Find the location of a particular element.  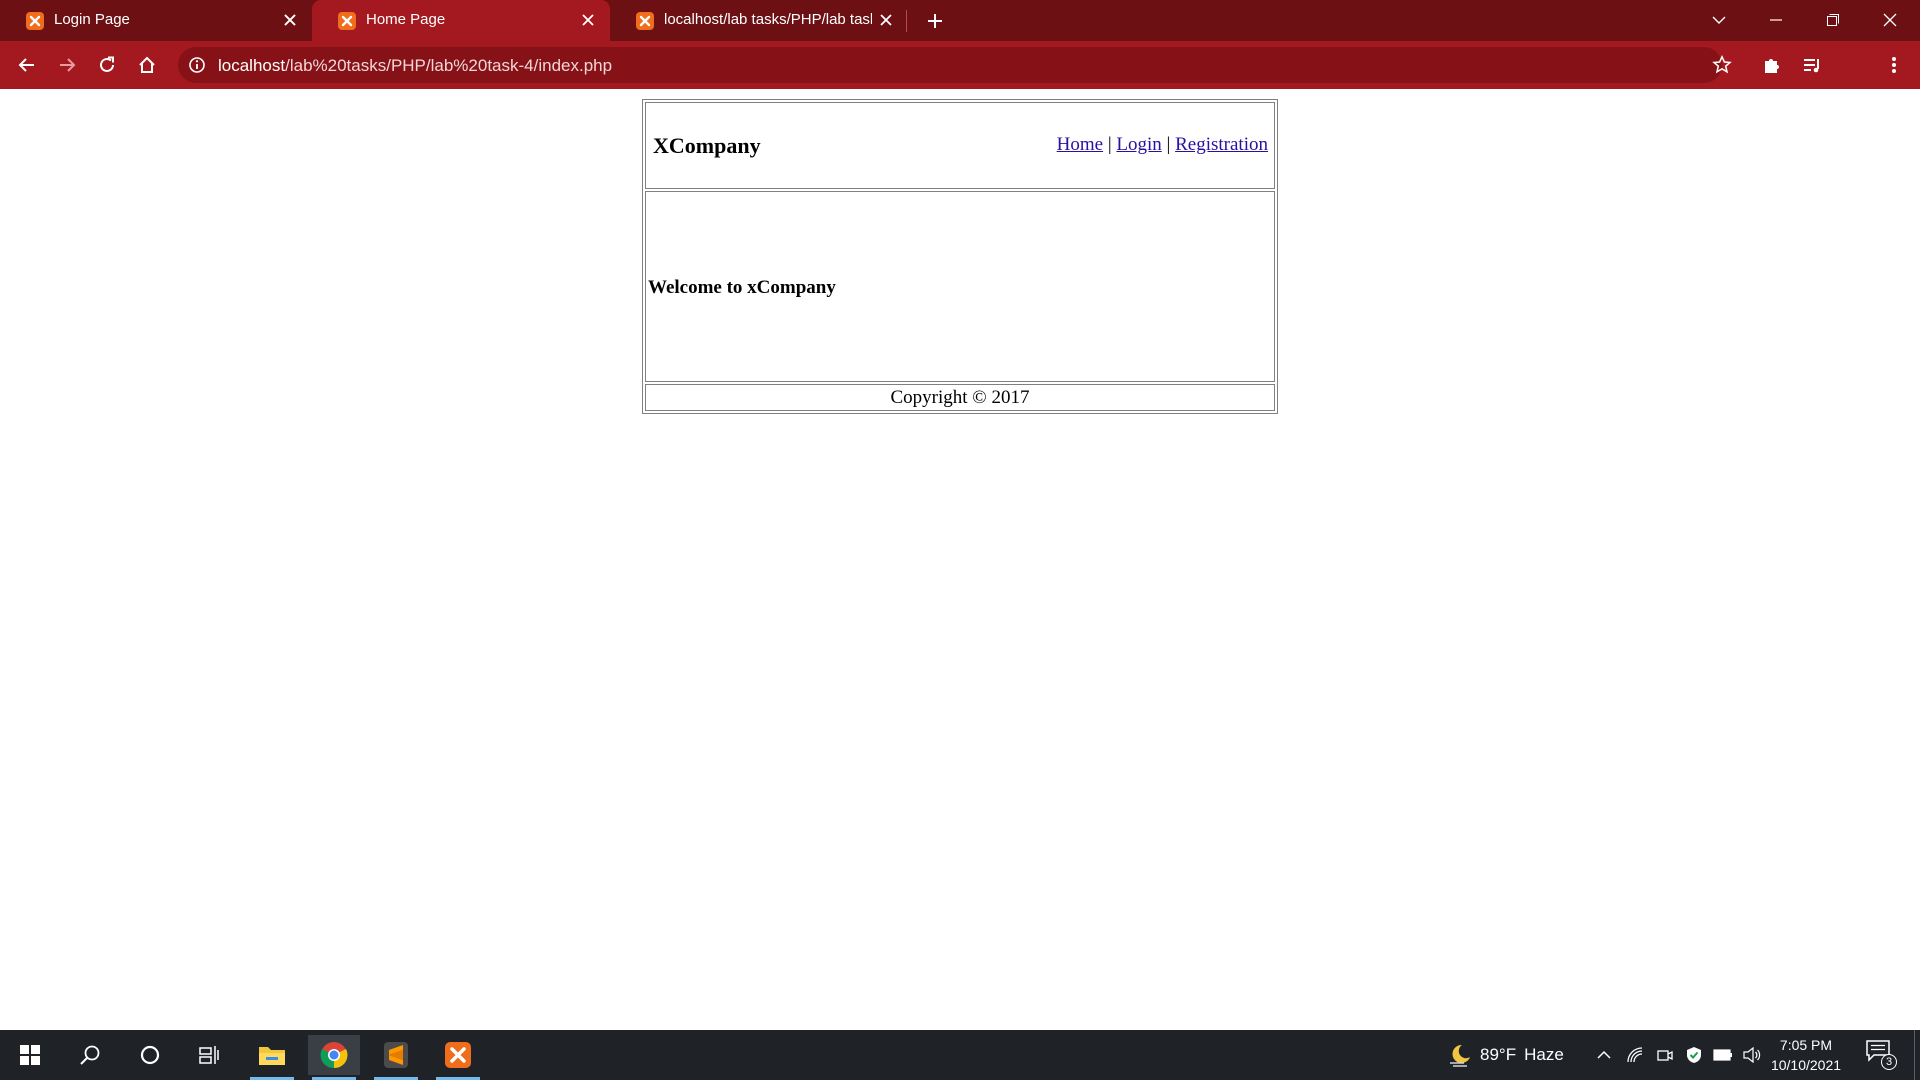

weather-widget: 89°F Haze is located at coordinates (1506, 1055).